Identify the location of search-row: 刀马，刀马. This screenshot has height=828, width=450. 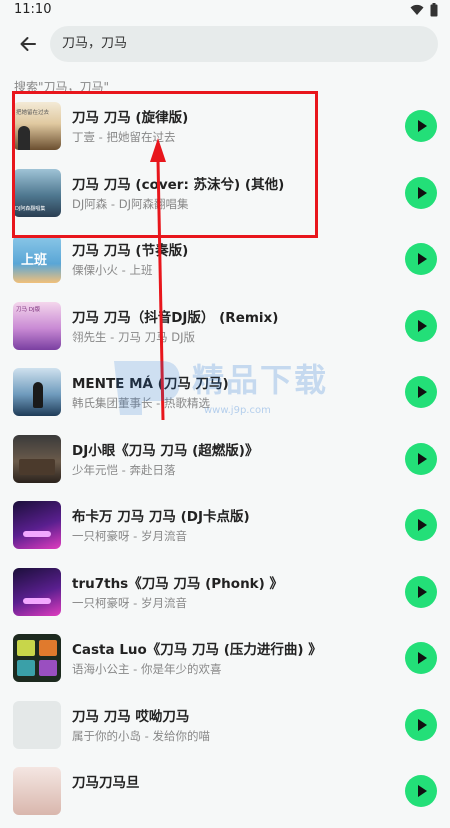
(225, 44).